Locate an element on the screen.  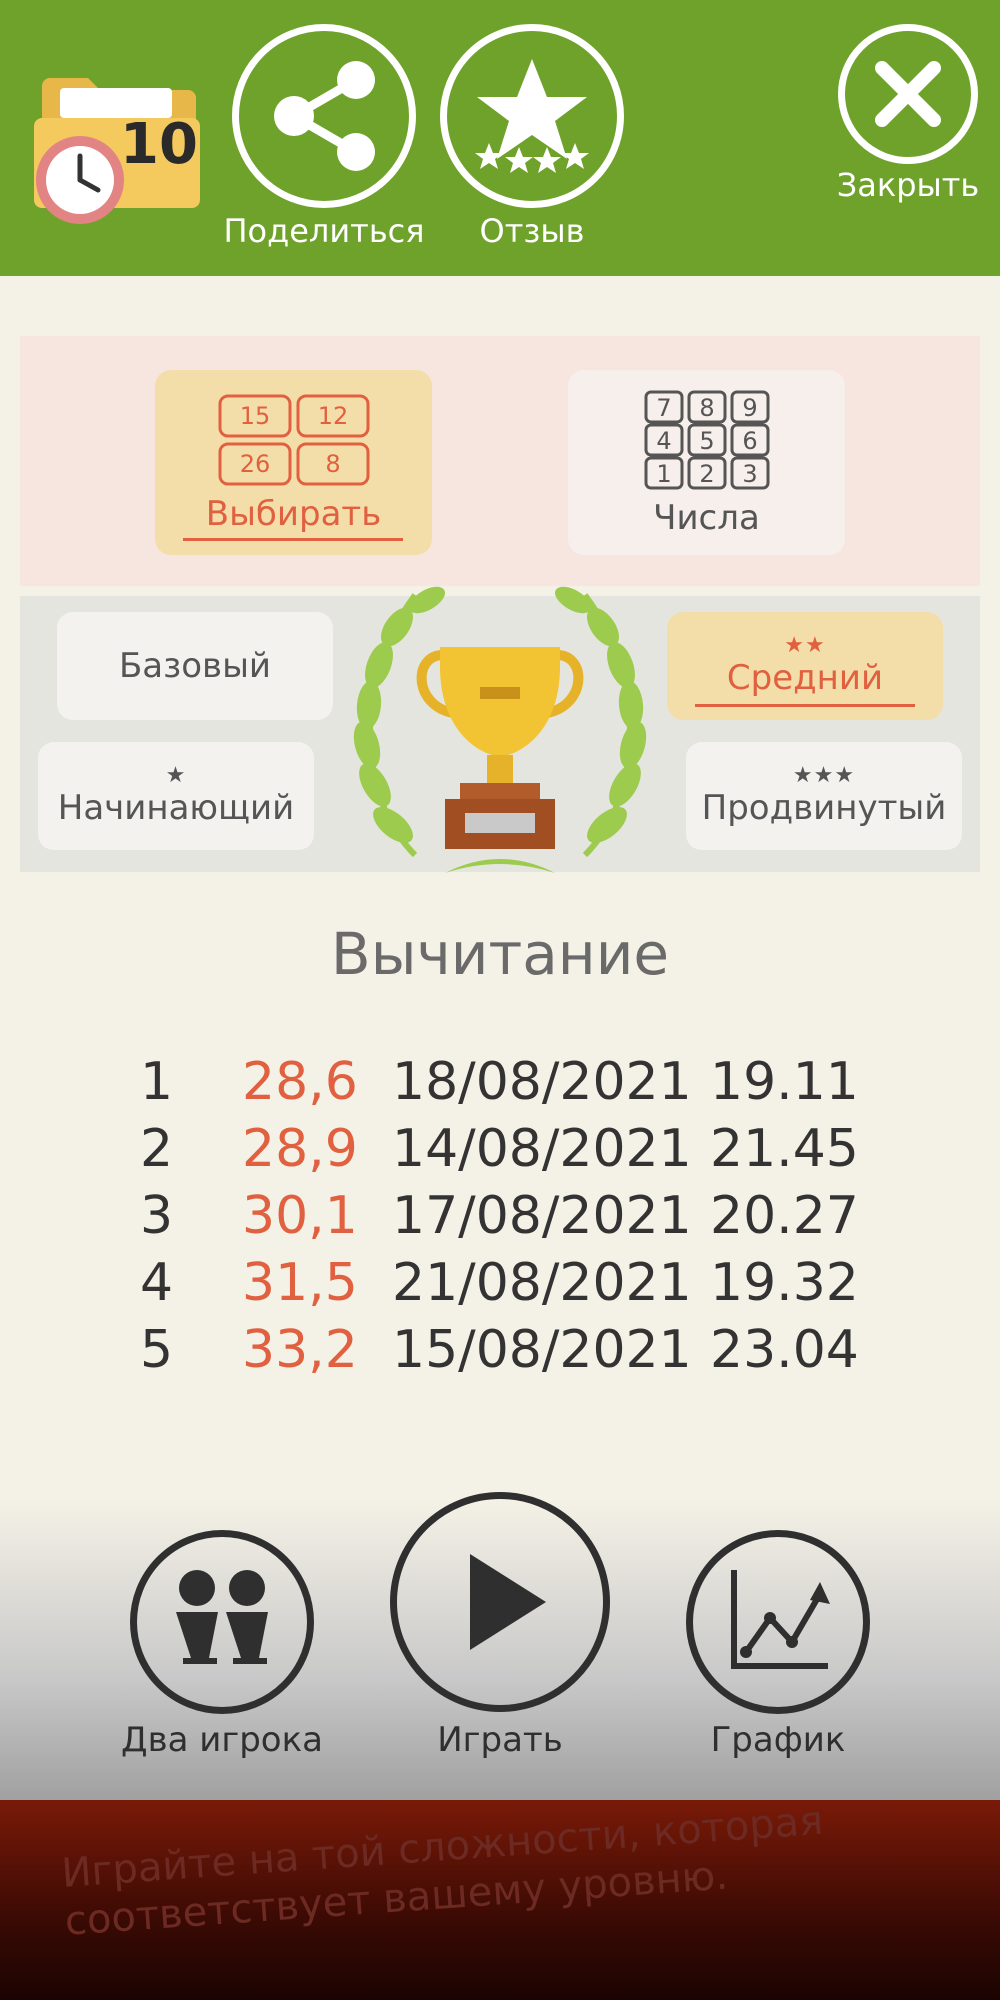
score-time: 28,6 is located at coordinates (300, 1082).